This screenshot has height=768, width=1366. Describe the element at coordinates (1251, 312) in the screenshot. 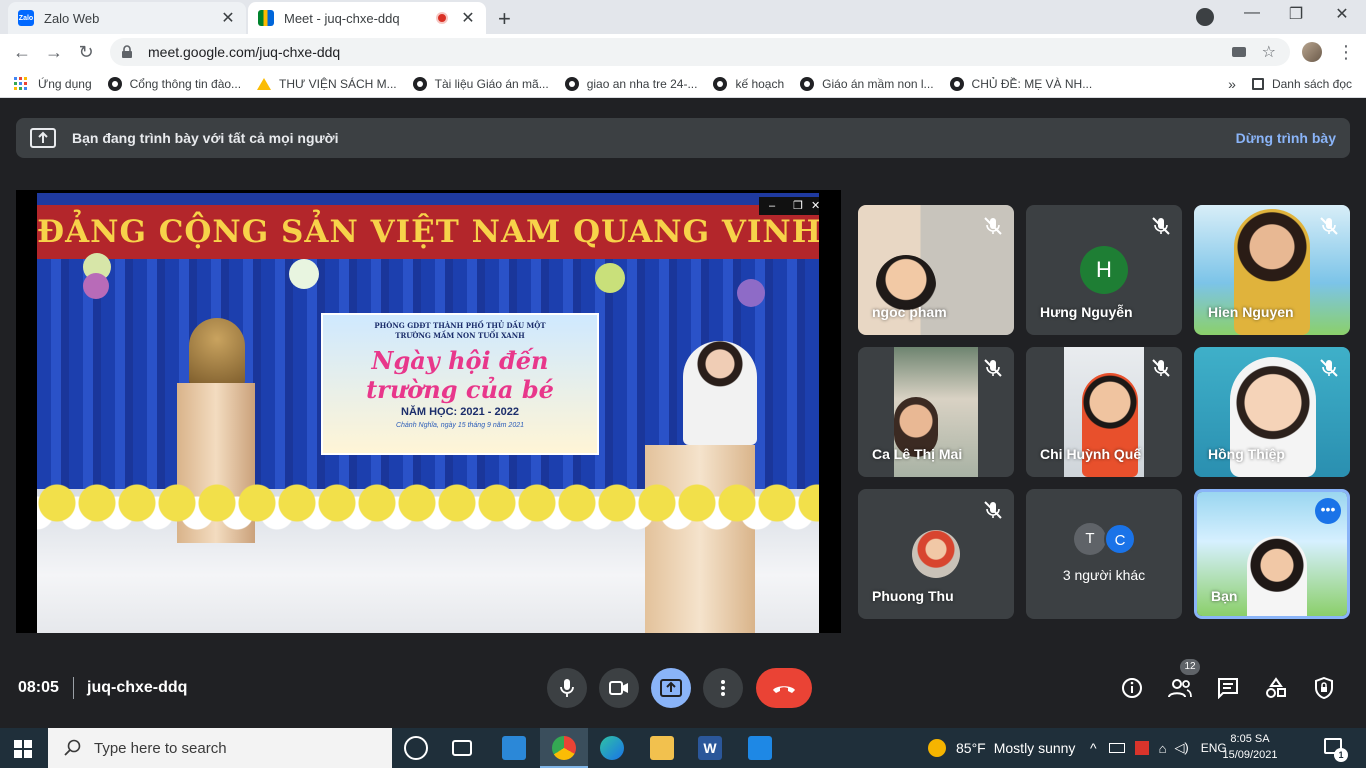

I see `participant-name: Hien Nguyen` at that location.